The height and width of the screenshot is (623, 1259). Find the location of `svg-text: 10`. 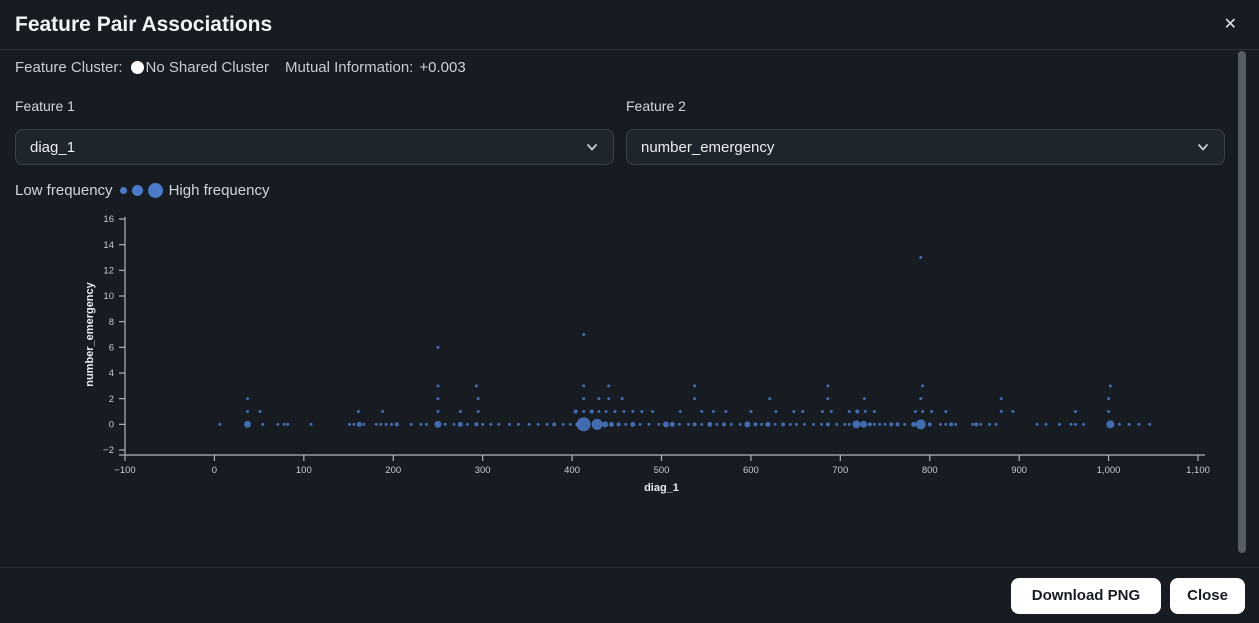

svg-text: 10 is located at coordinates (108, 296).